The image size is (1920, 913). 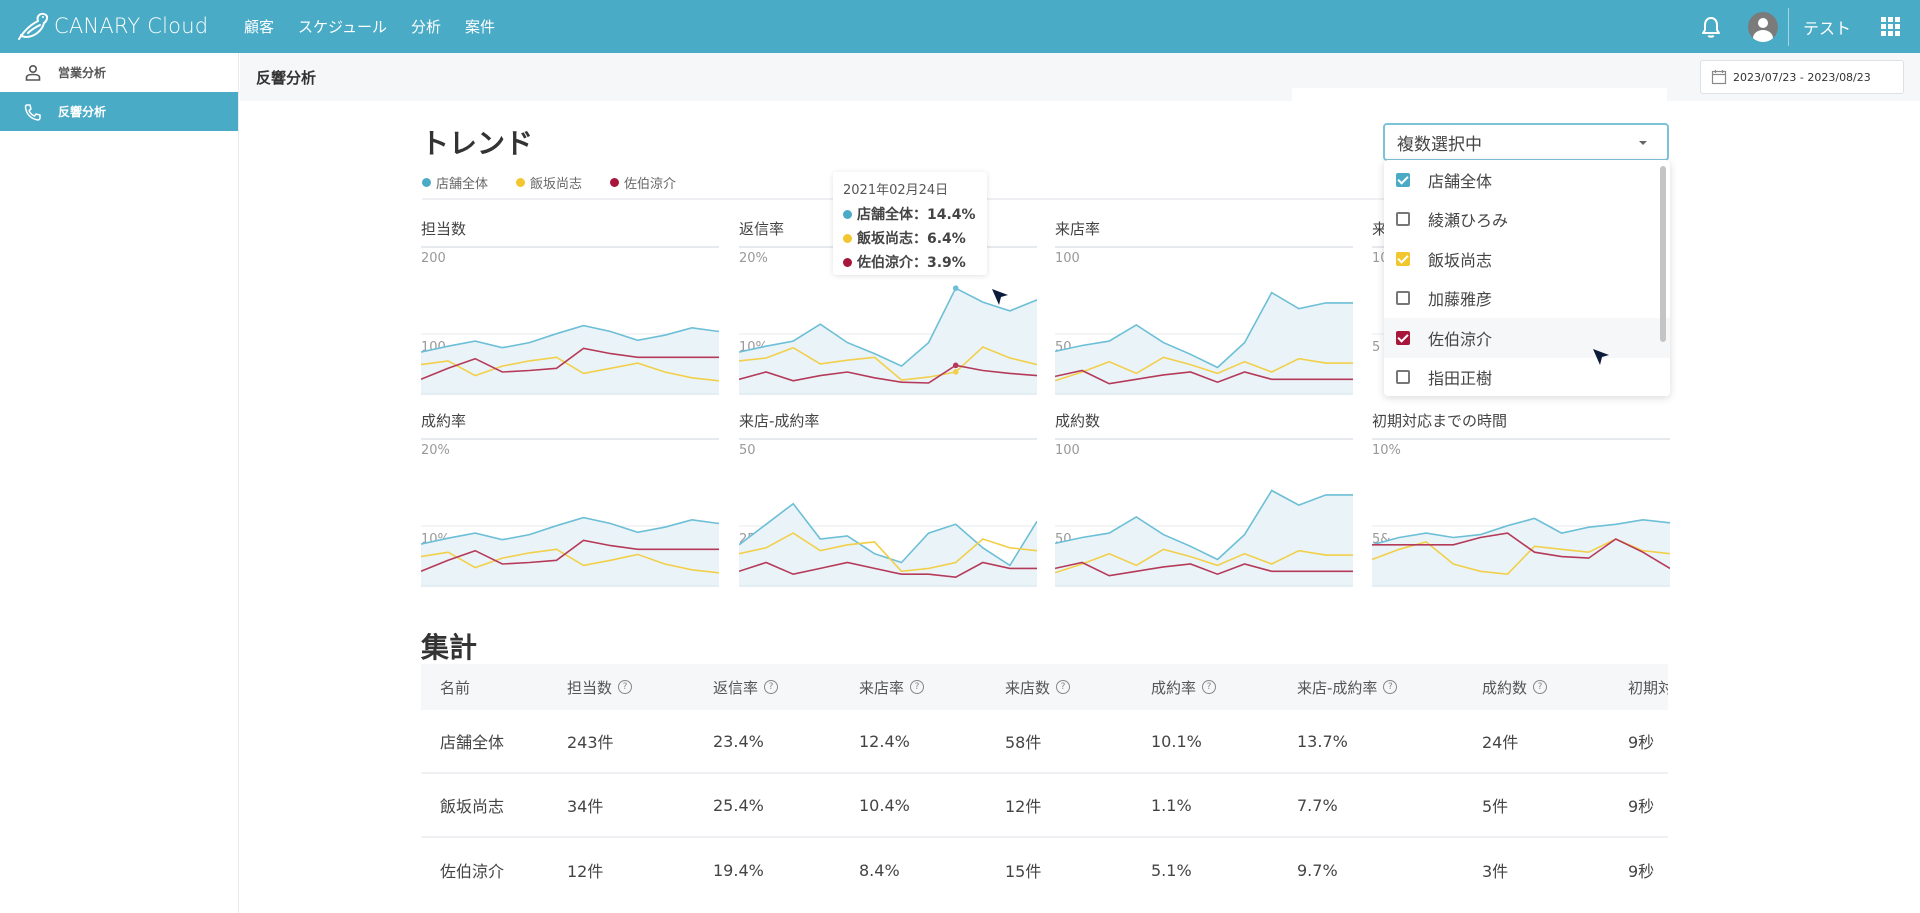 I want to click on table-cell: 9秒, so click(x=1641, y=742).